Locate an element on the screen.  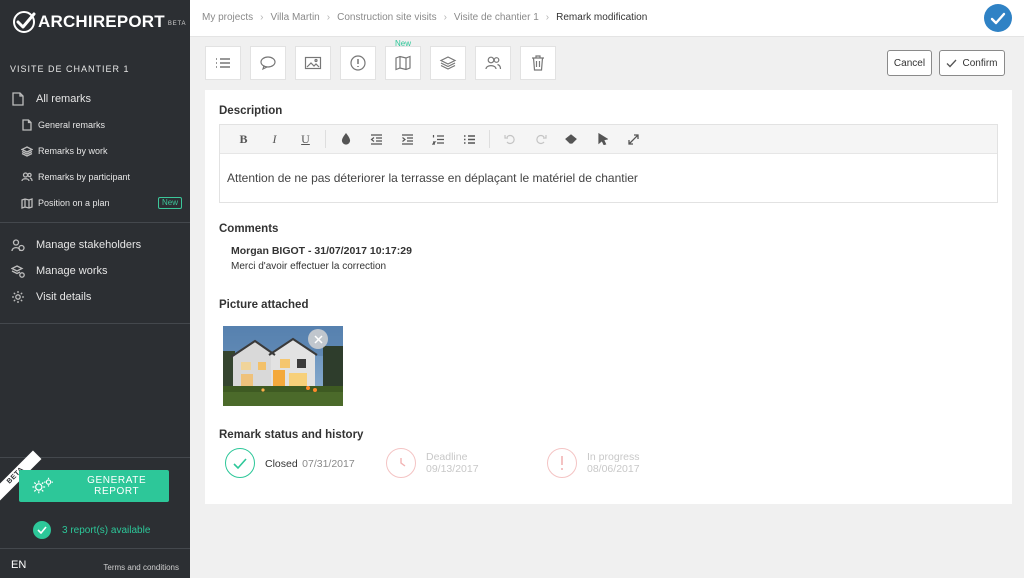
status-label: Deadline is located at coordinates (447, 457).